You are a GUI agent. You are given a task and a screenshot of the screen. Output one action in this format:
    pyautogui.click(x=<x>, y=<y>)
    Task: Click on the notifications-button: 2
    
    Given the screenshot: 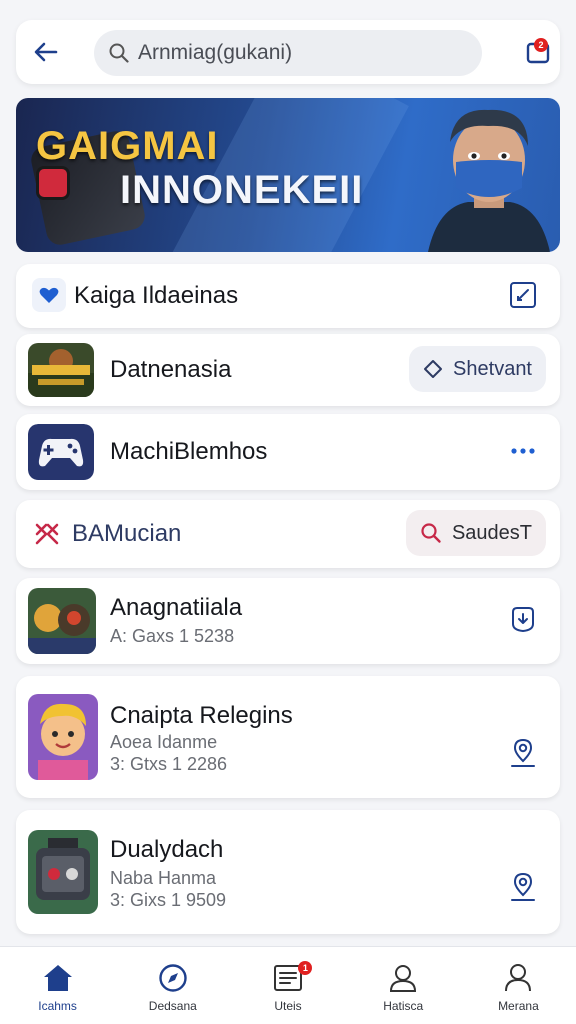 What is the action you would take?
    pyautogui.click(x=538, y=52)
    